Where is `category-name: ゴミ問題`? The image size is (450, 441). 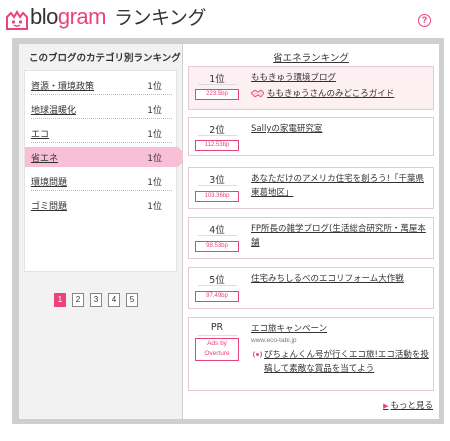
category-name: ゴミ問題 is located at coordinates (49, 205).